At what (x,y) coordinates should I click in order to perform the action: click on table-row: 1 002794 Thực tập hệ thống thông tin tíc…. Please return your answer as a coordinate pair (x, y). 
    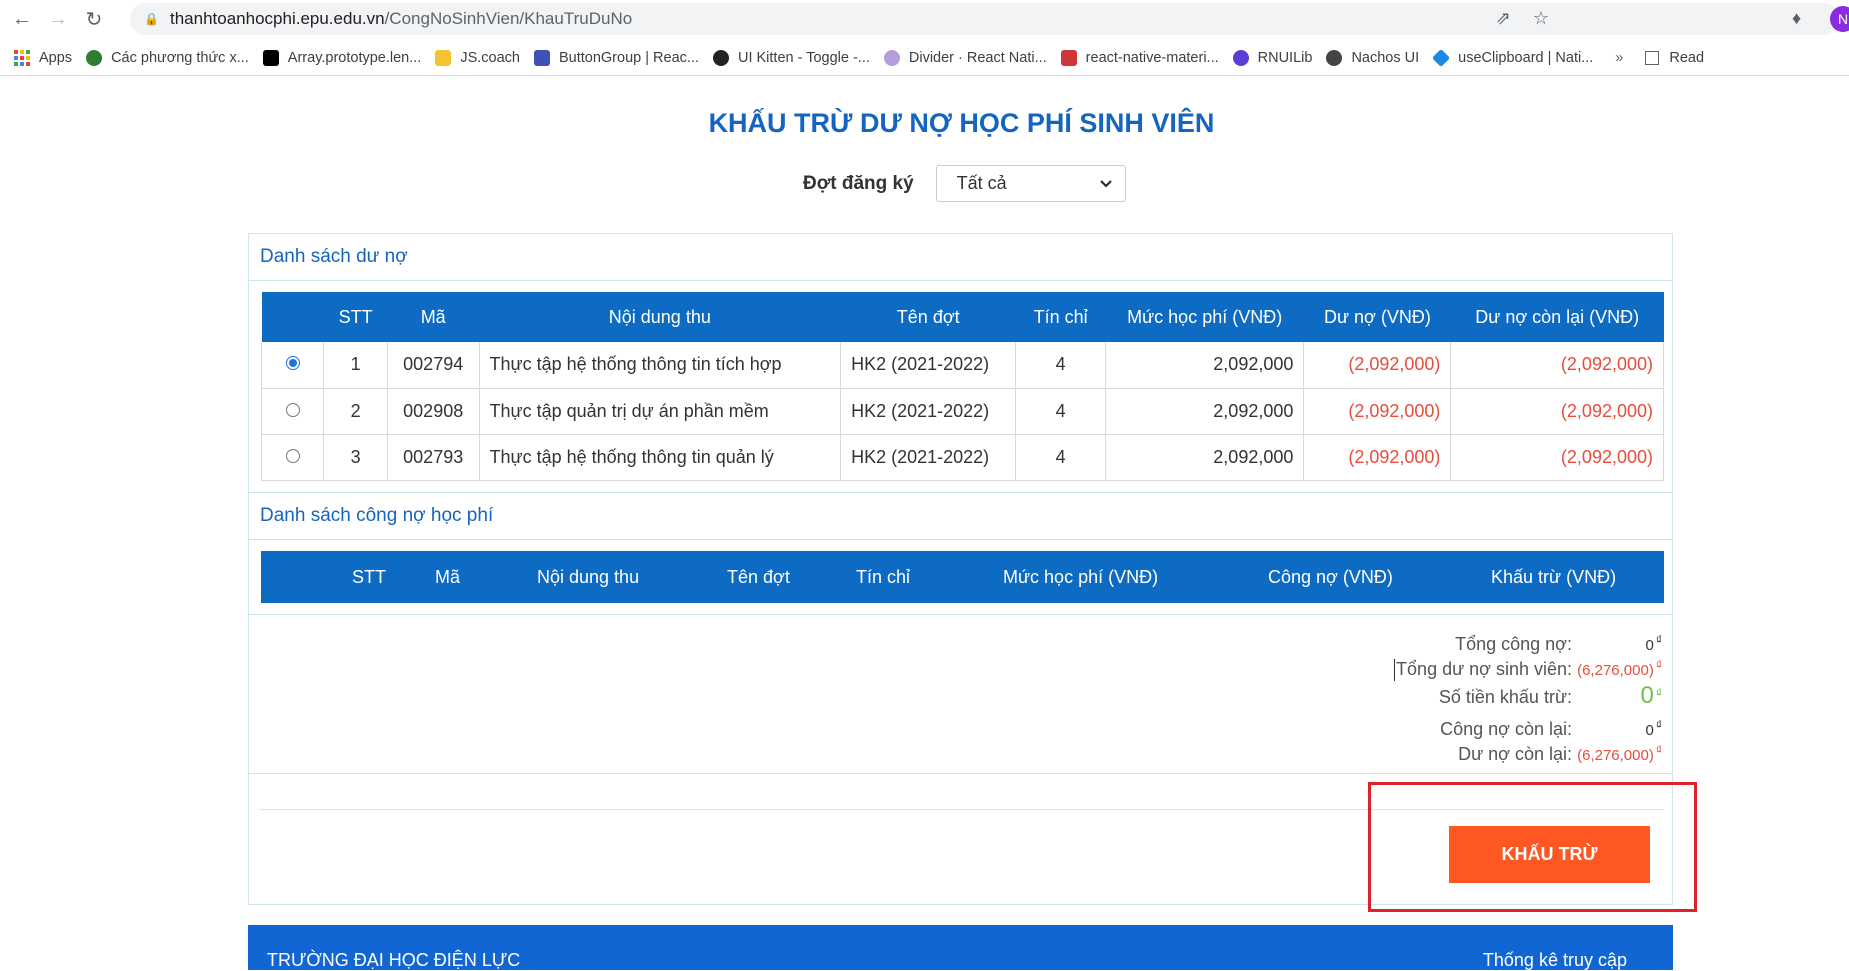
    Looking at the image, I should click on (962, 365).